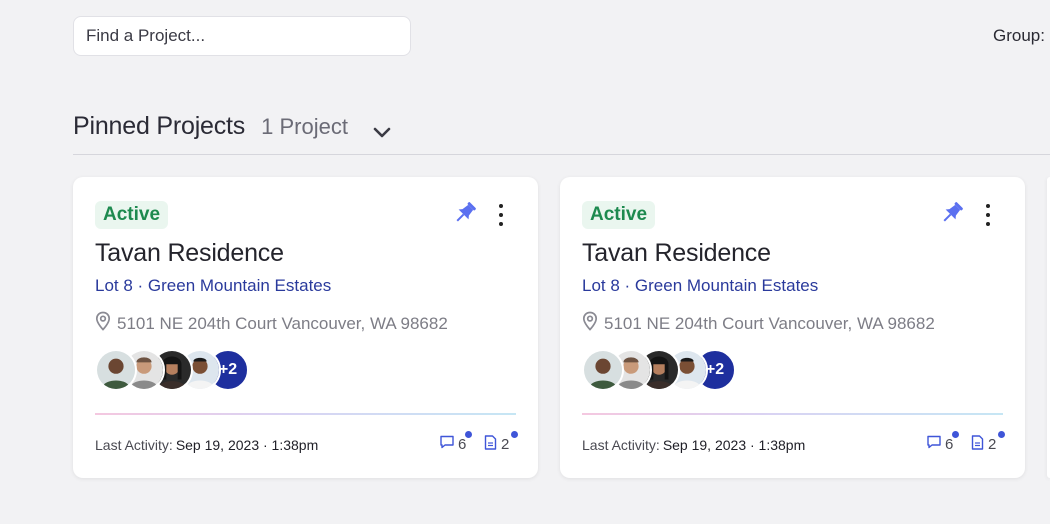 The width and height of the screenshot is (1050, 524). I want to click on section-count: 1 Project, so click(304, 126).